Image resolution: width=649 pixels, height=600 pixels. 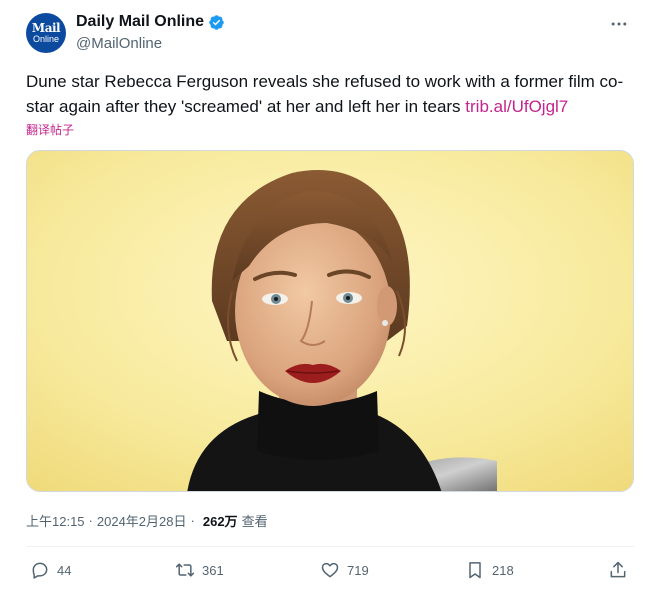 I want to click on retweet-button: 361, so click(x=199, y=570).